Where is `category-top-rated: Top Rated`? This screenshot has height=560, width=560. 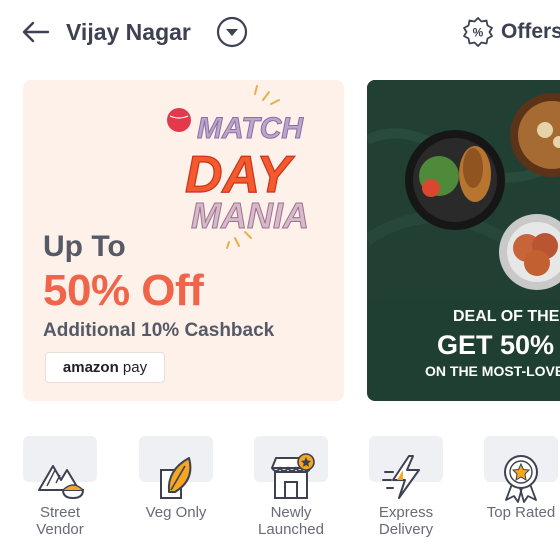
category-top-rated: Top Rated is located at coordinates (518, 478).